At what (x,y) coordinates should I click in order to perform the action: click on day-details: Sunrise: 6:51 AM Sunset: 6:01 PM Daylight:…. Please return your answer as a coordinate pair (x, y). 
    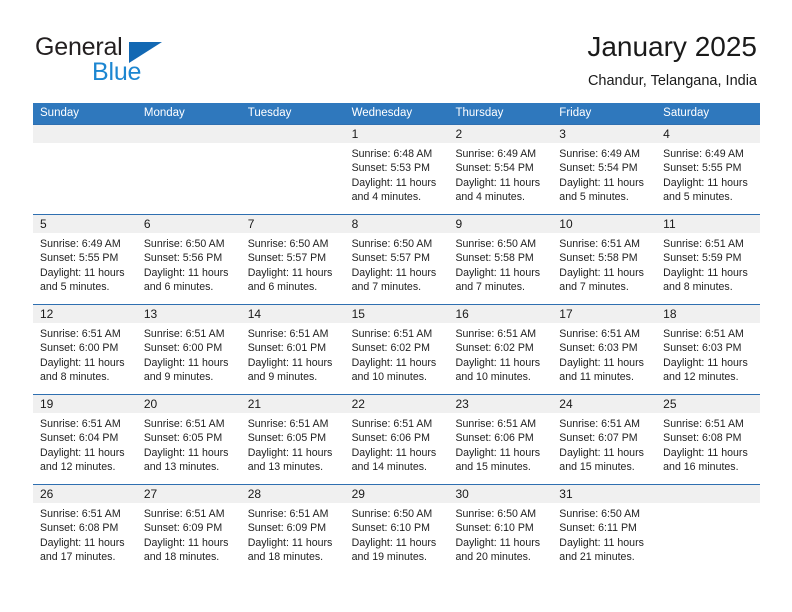
    Looking at the image, I should click on (293, 353).